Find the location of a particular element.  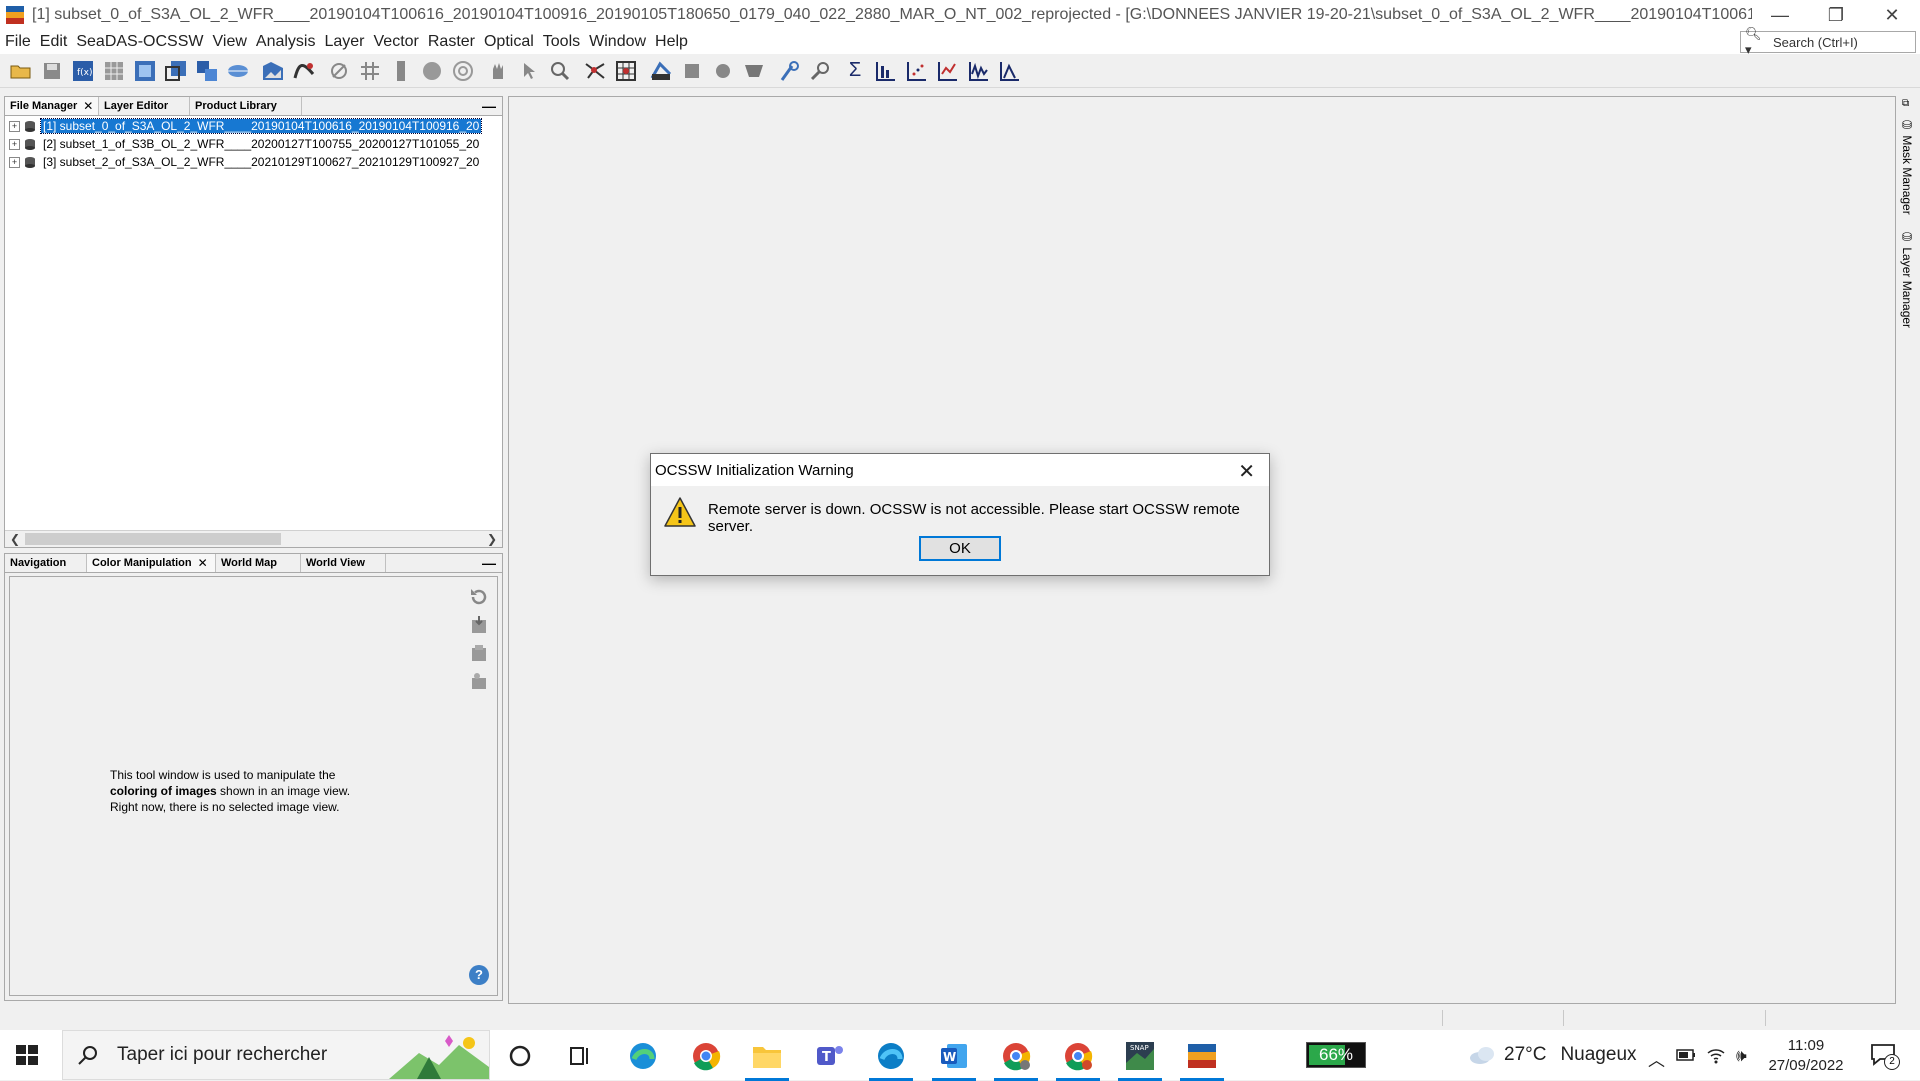

edge-beta-icon is located at coordinates (891, 1060).